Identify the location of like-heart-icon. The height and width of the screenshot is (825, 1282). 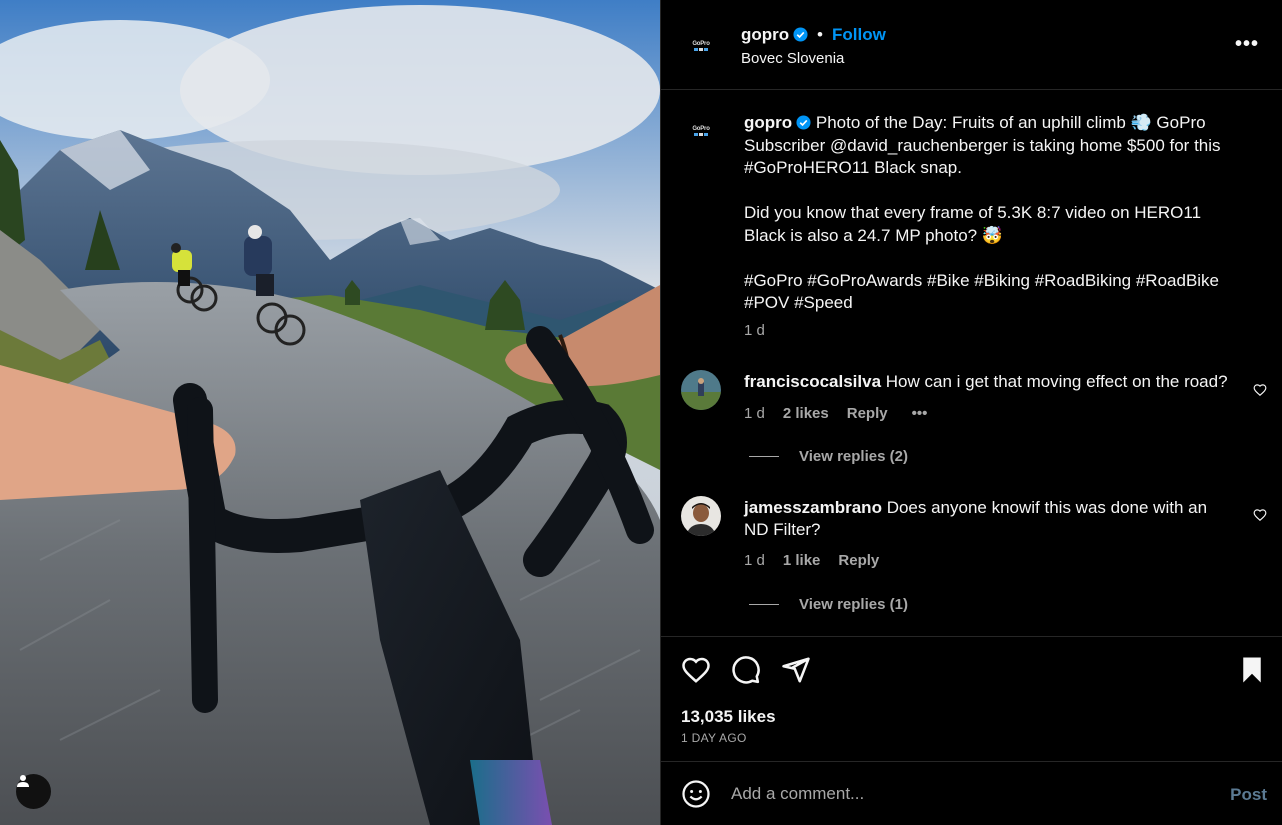
(696, 670).